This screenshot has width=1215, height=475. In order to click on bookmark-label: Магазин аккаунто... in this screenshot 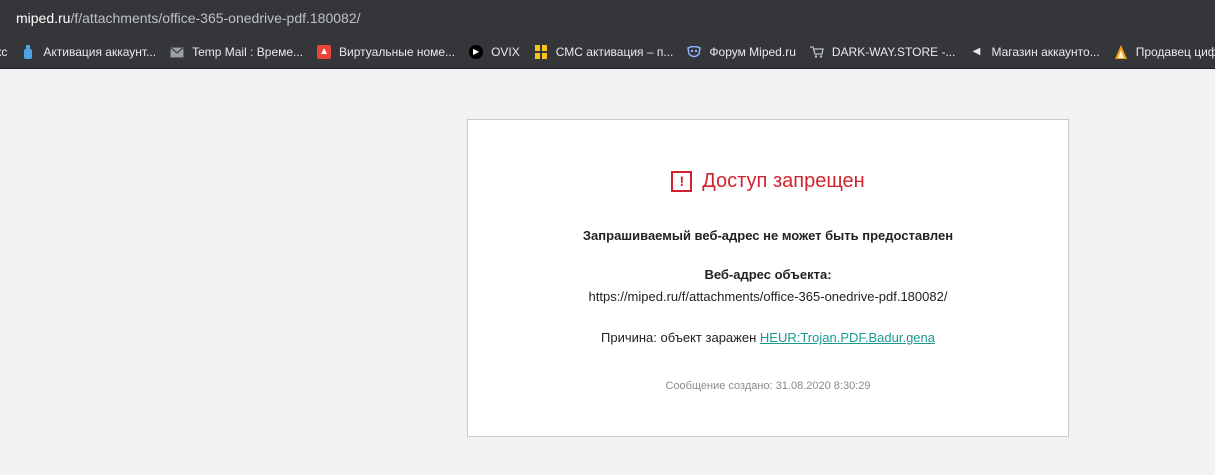, I will do `click(1045, 52)`.